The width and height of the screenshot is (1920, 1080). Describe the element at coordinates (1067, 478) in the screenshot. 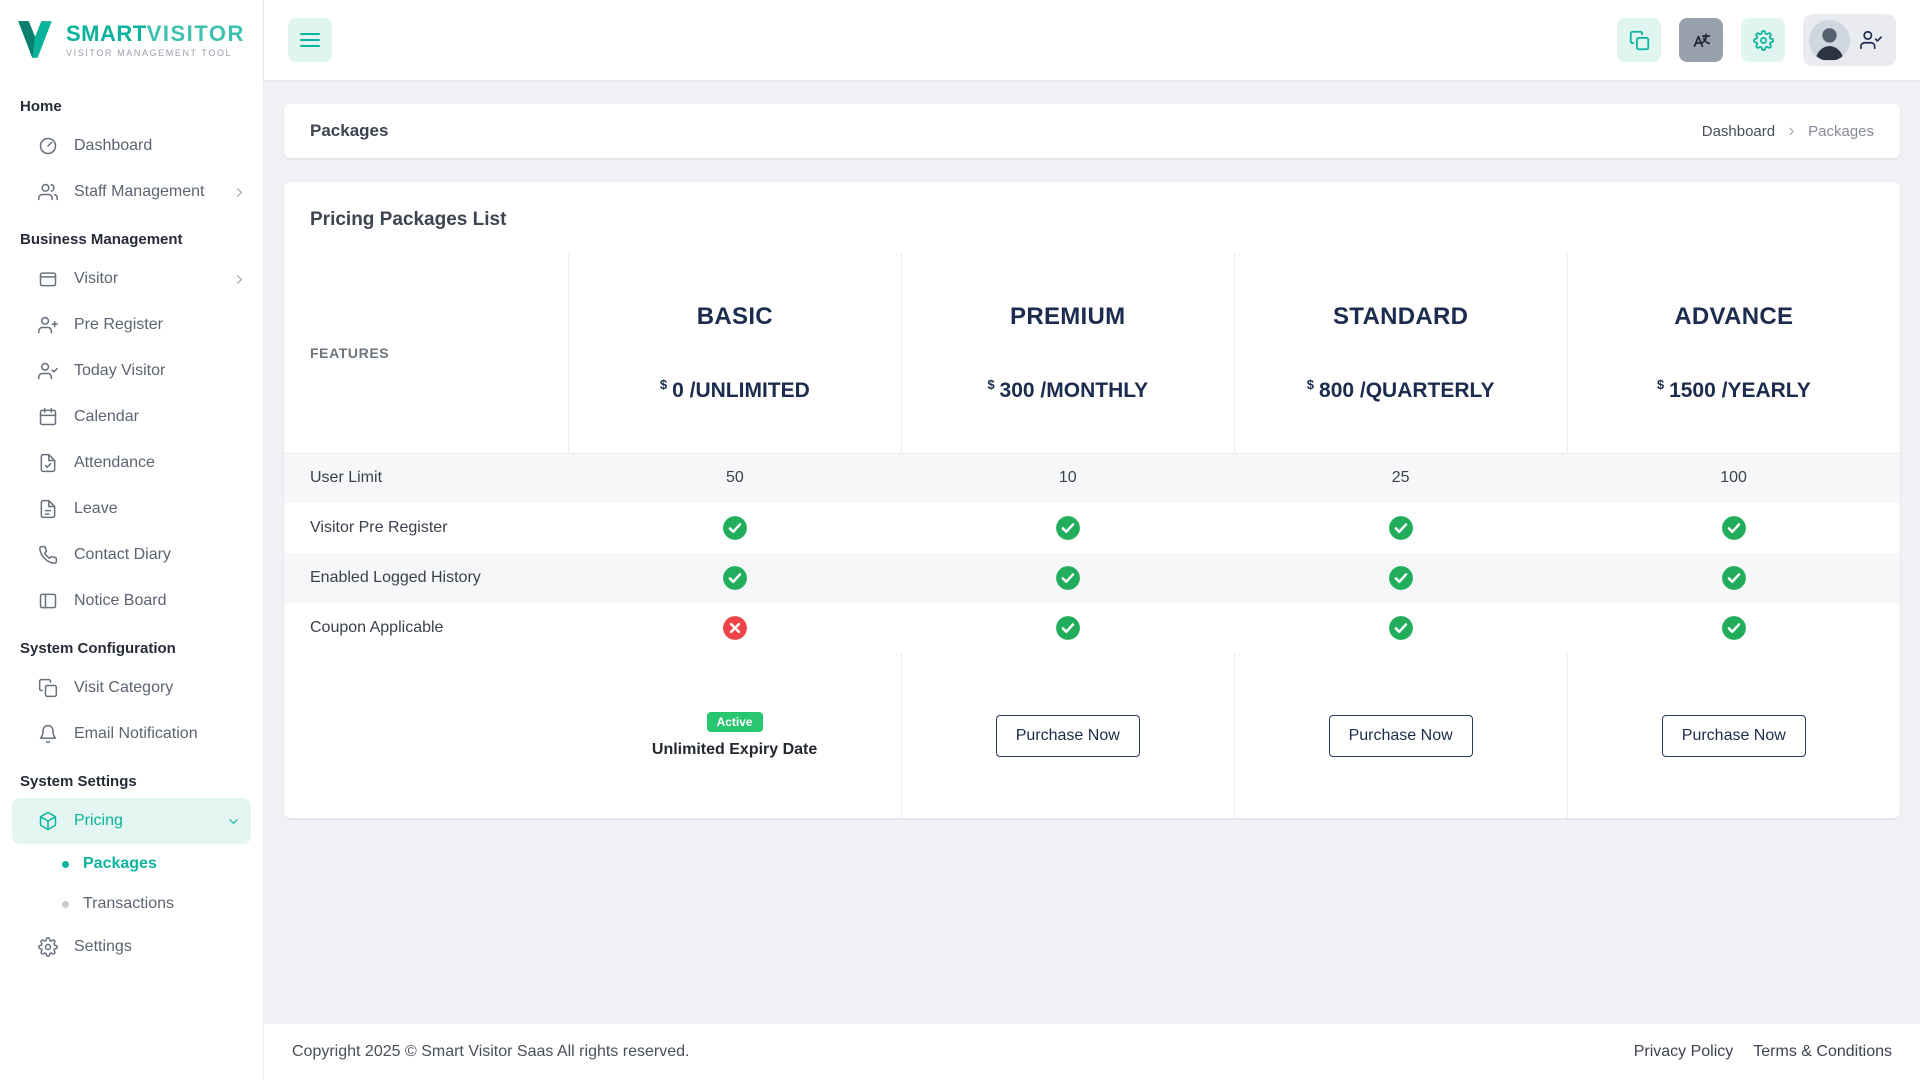

I see `feature-value-cell: 10` at that location.